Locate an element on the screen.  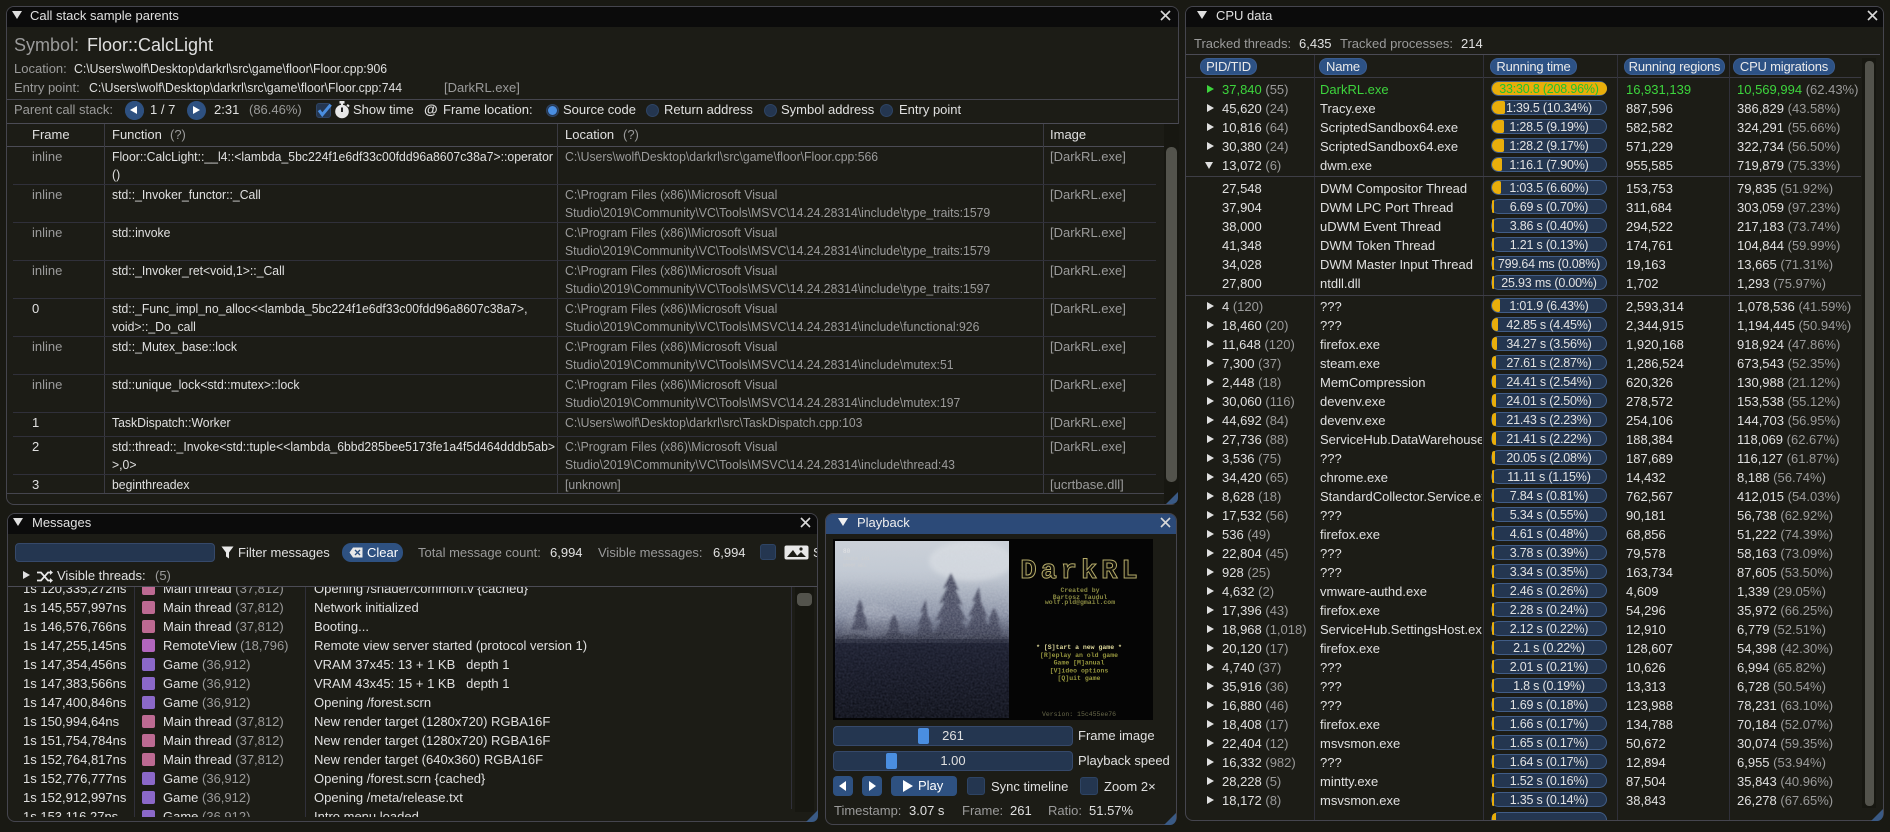
svg-text: Created by is located at coordinates (1079, 590).